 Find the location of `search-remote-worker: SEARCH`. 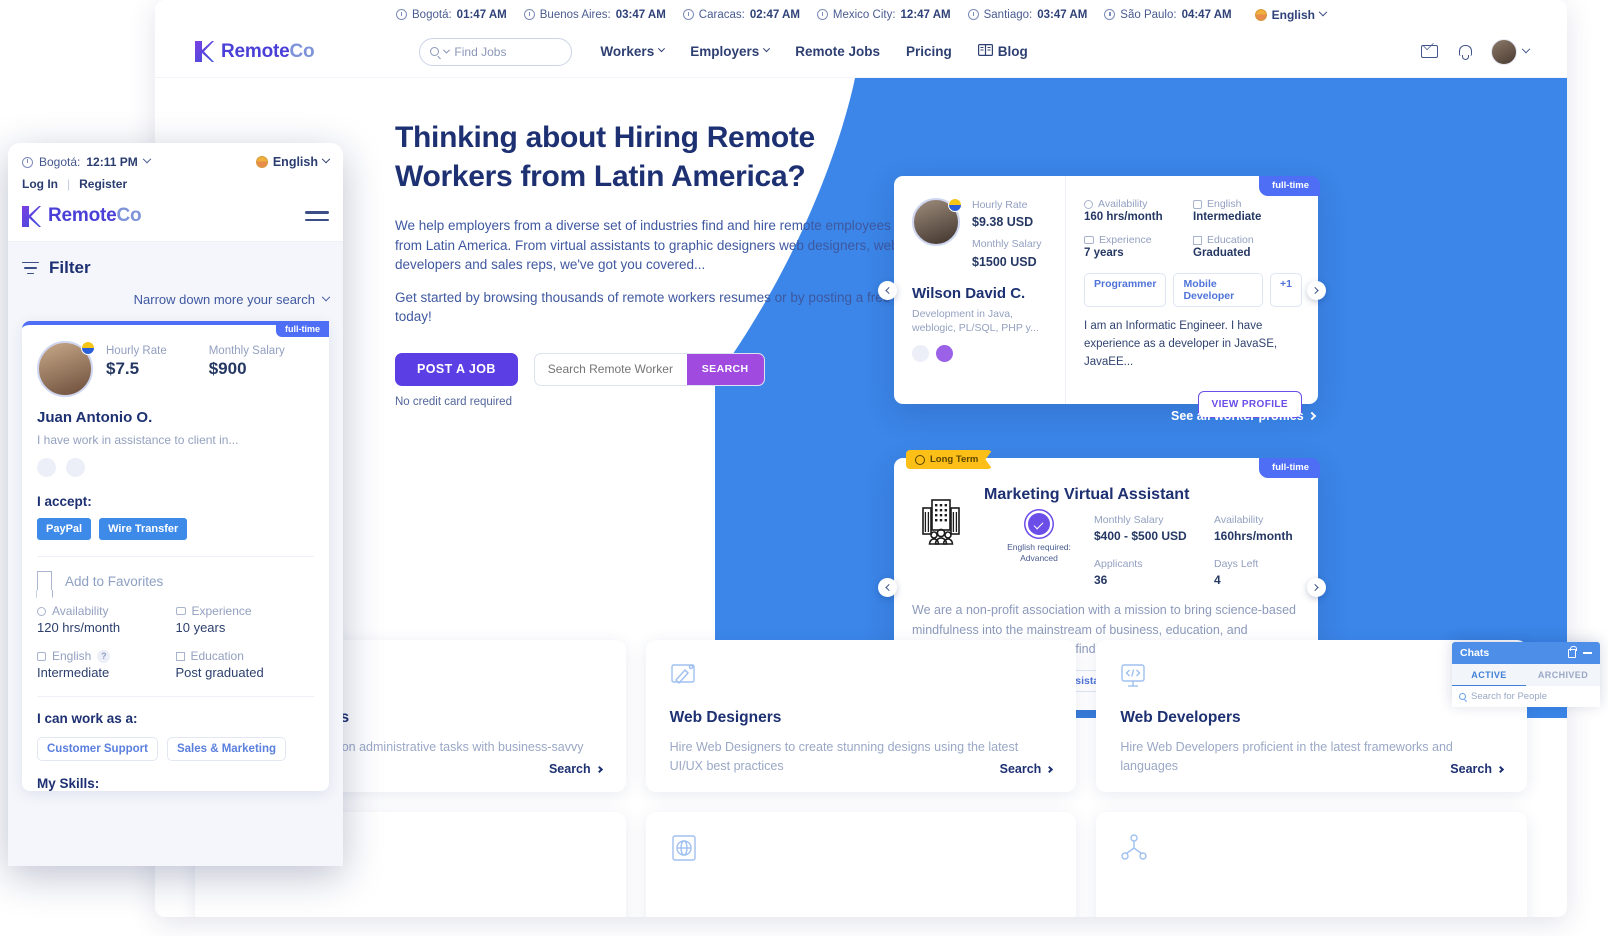

search-remote-worker: SEARCH is located at coordinates (649, 369).